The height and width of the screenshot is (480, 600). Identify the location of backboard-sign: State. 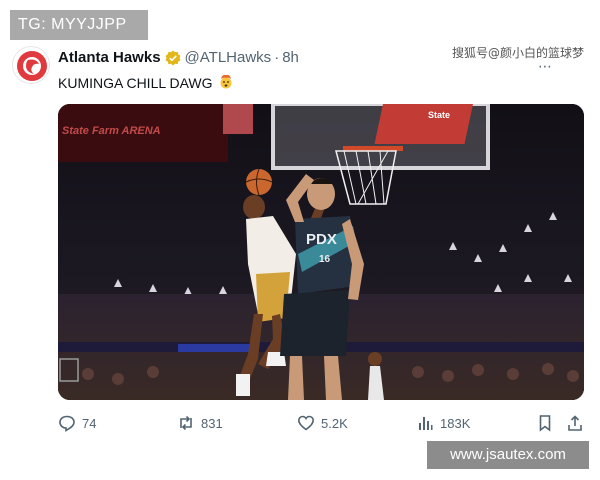
(439, 115).